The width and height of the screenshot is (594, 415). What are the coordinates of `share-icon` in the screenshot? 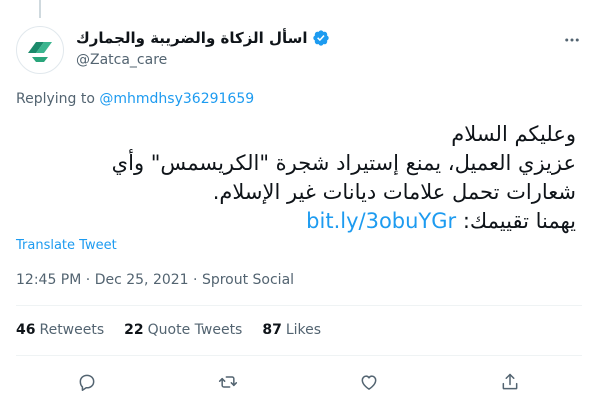 It's located at (510, 382).